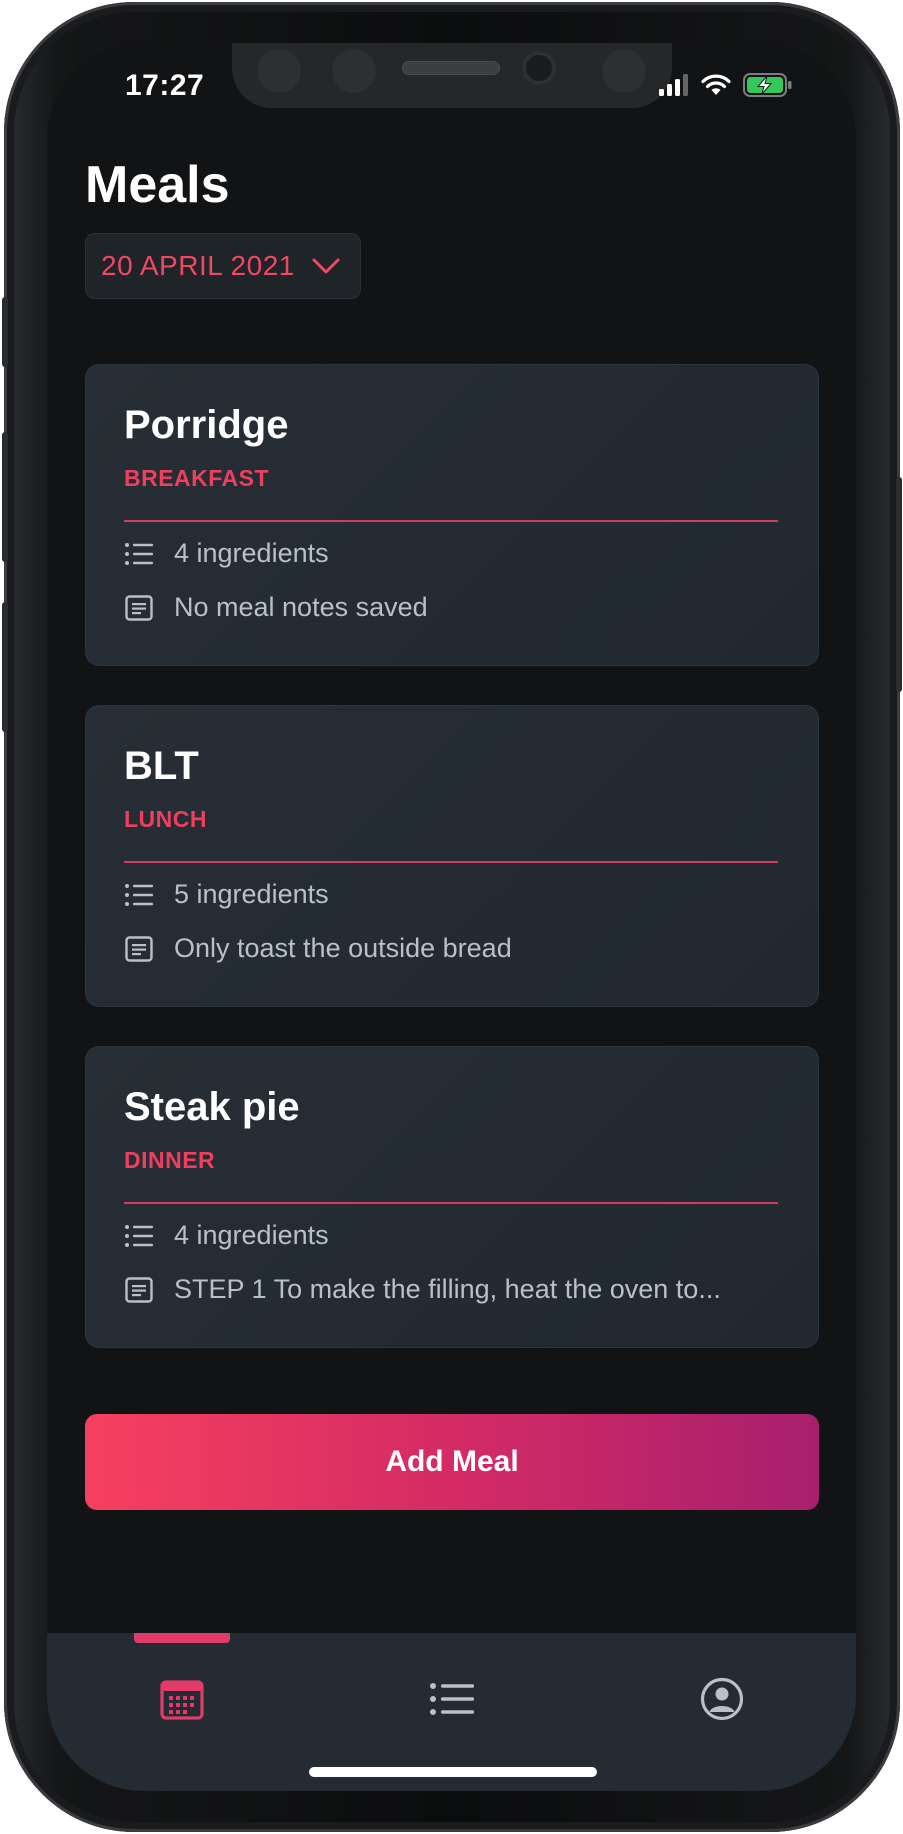  I want to click on notch, so click(452, 75).